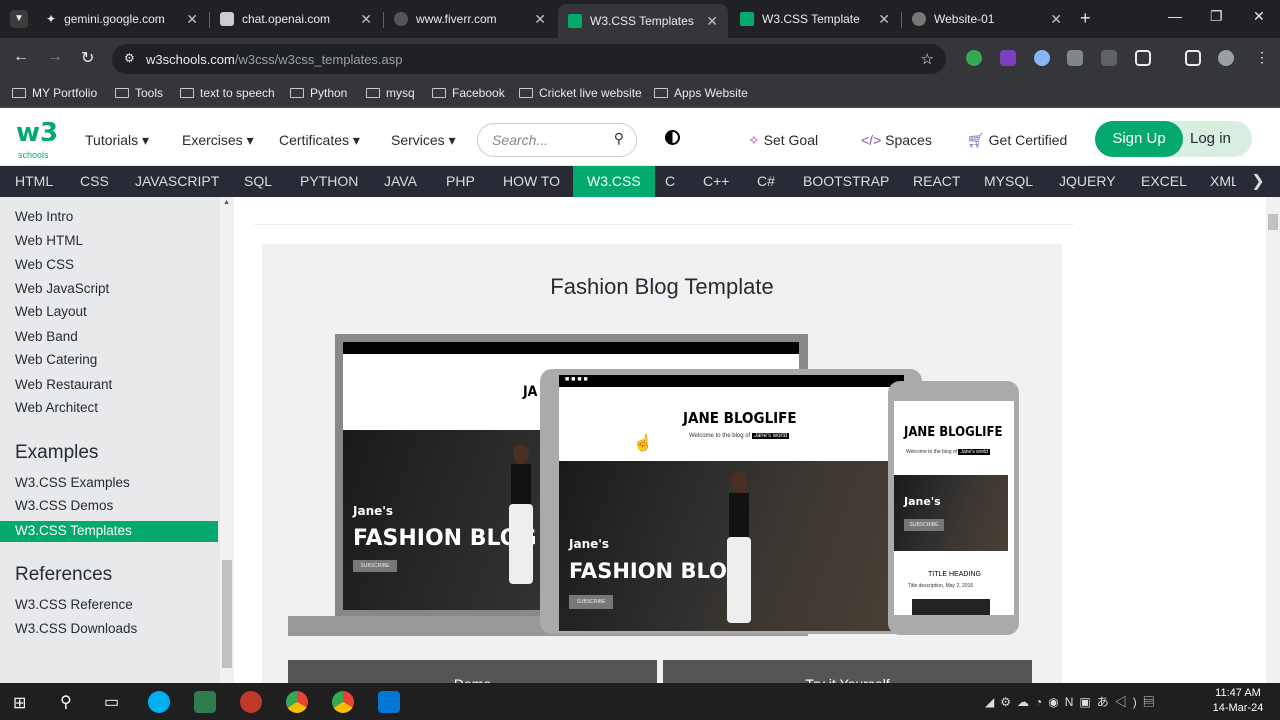 This screenshot has width=1280, height=720. I want to click on app-red-icon, so click(251, 702).